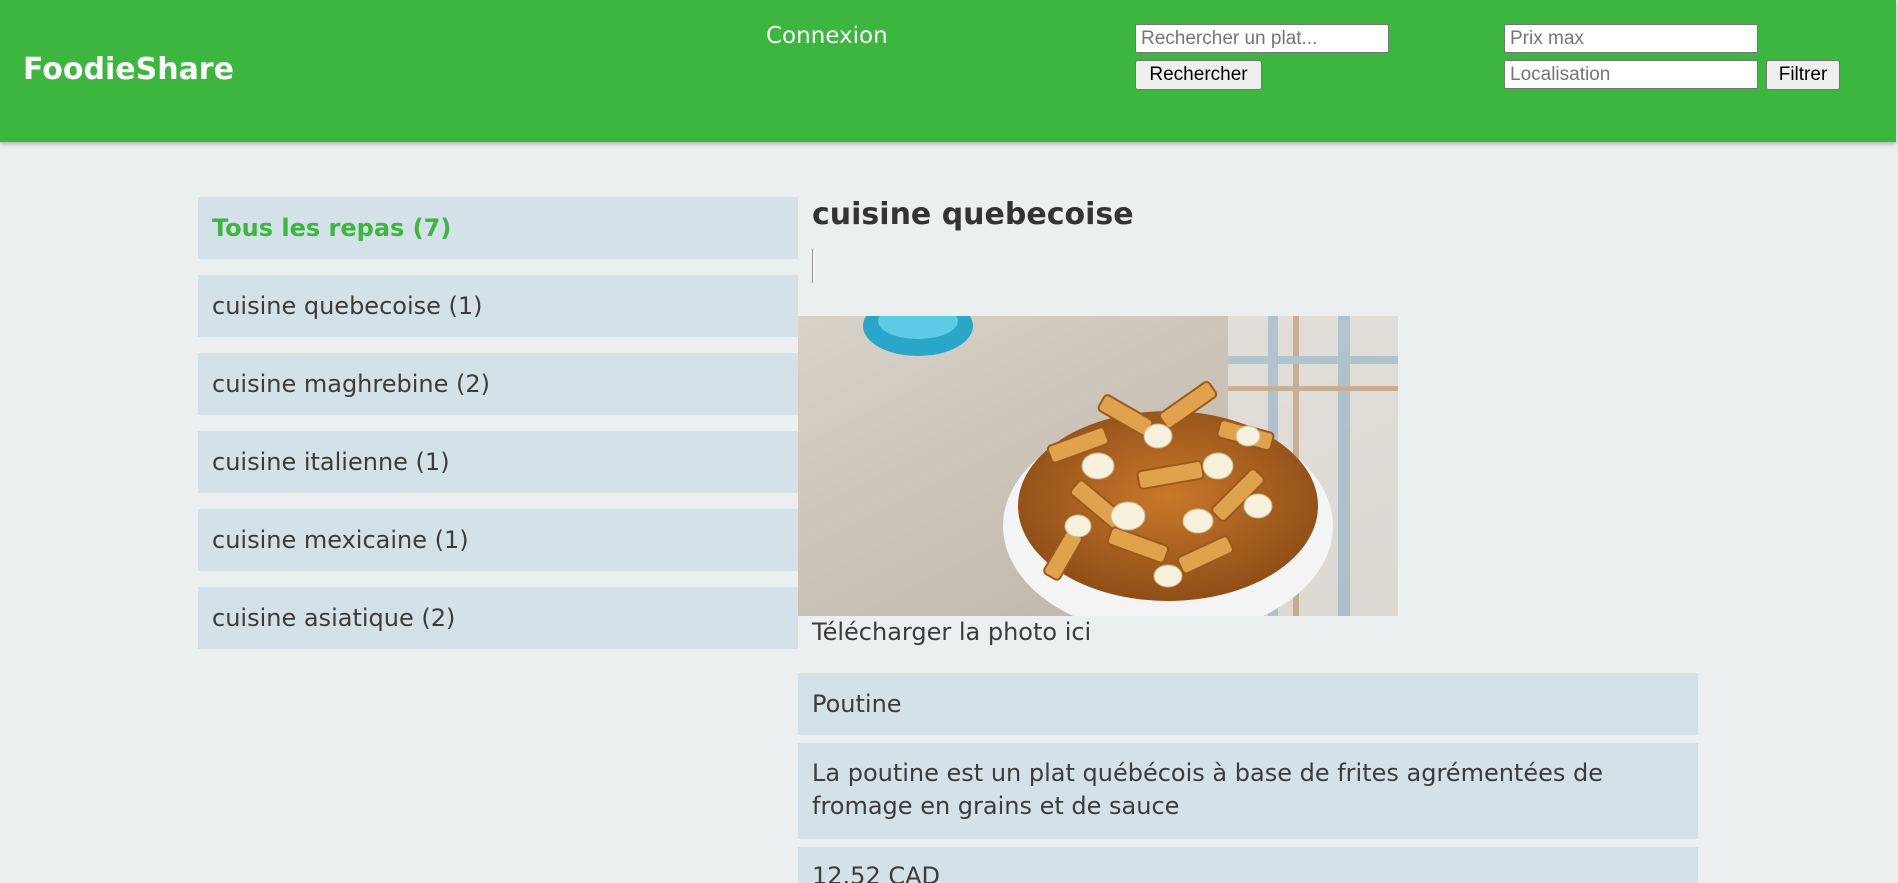 This screenshot has width=1898, height=883. Describe the element at coordinates (498, 306) in the screenshot. I see `category-item-quebecoise: cuisine quebecoise (1)` at that location.